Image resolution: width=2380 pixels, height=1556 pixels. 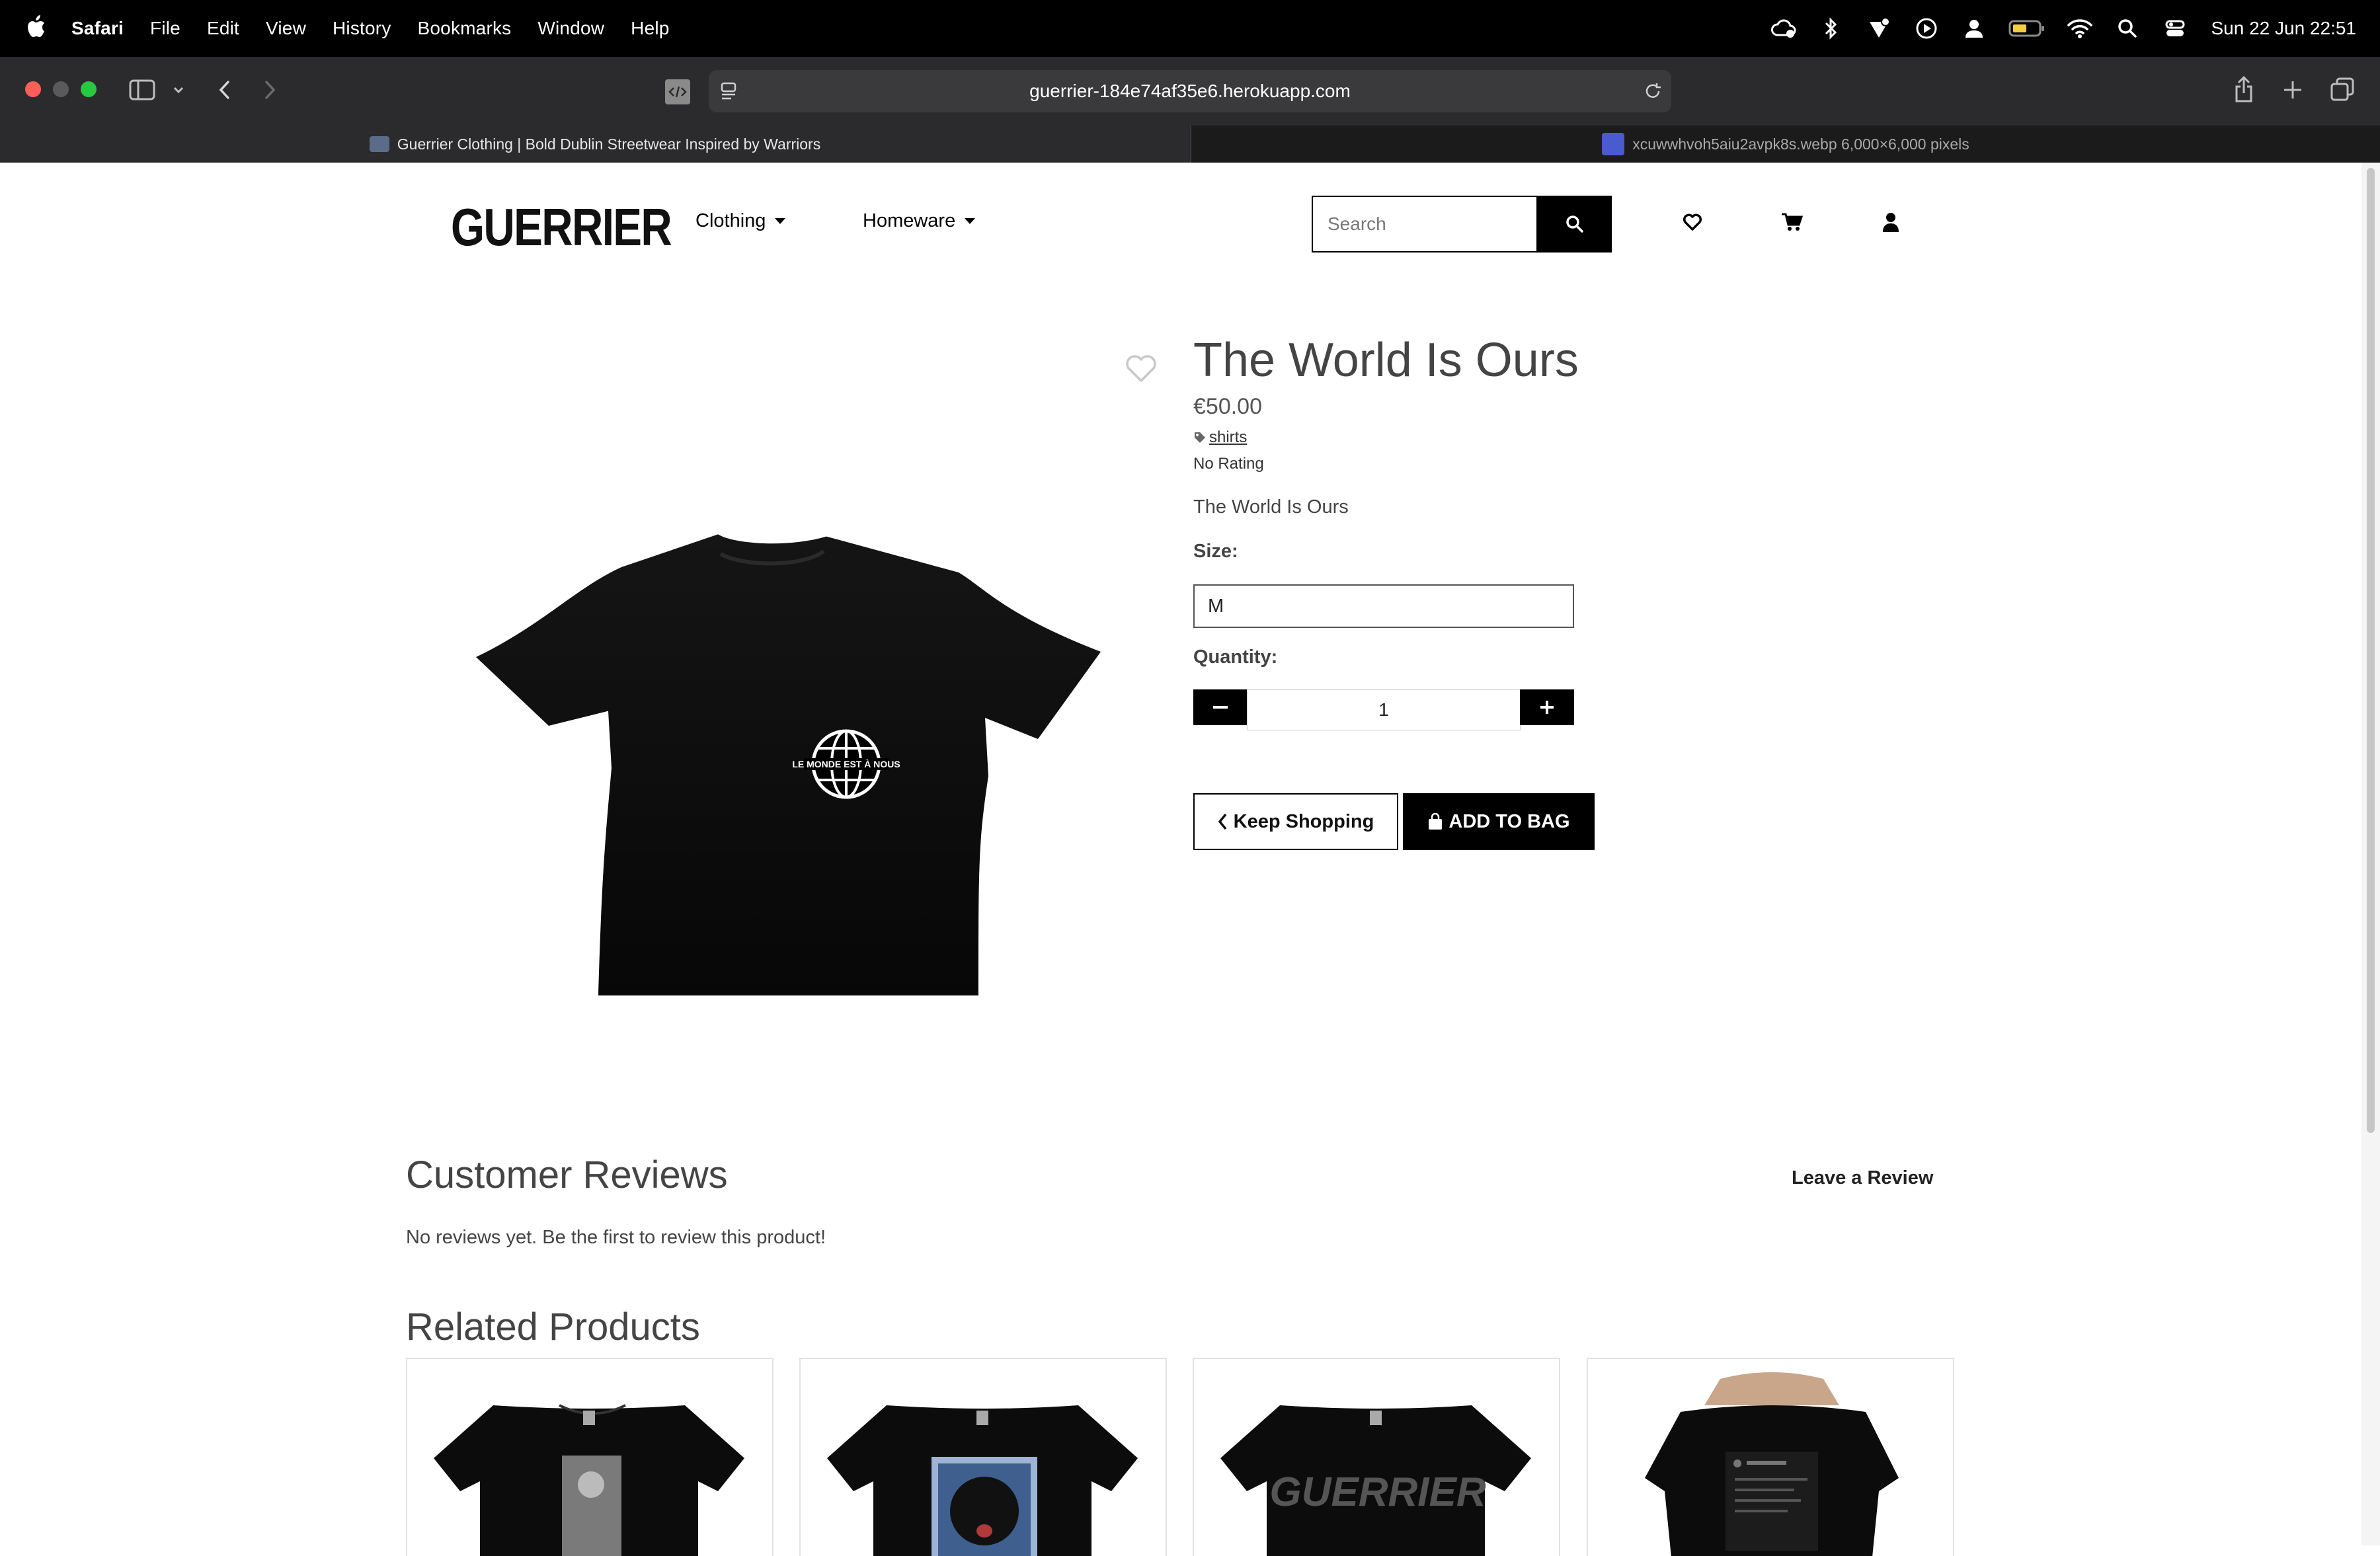 What do you see at coordinates (1271, 507) in the screenshot?
I see `product-description: The World Is Ours` at bounding box center [1271, 507].